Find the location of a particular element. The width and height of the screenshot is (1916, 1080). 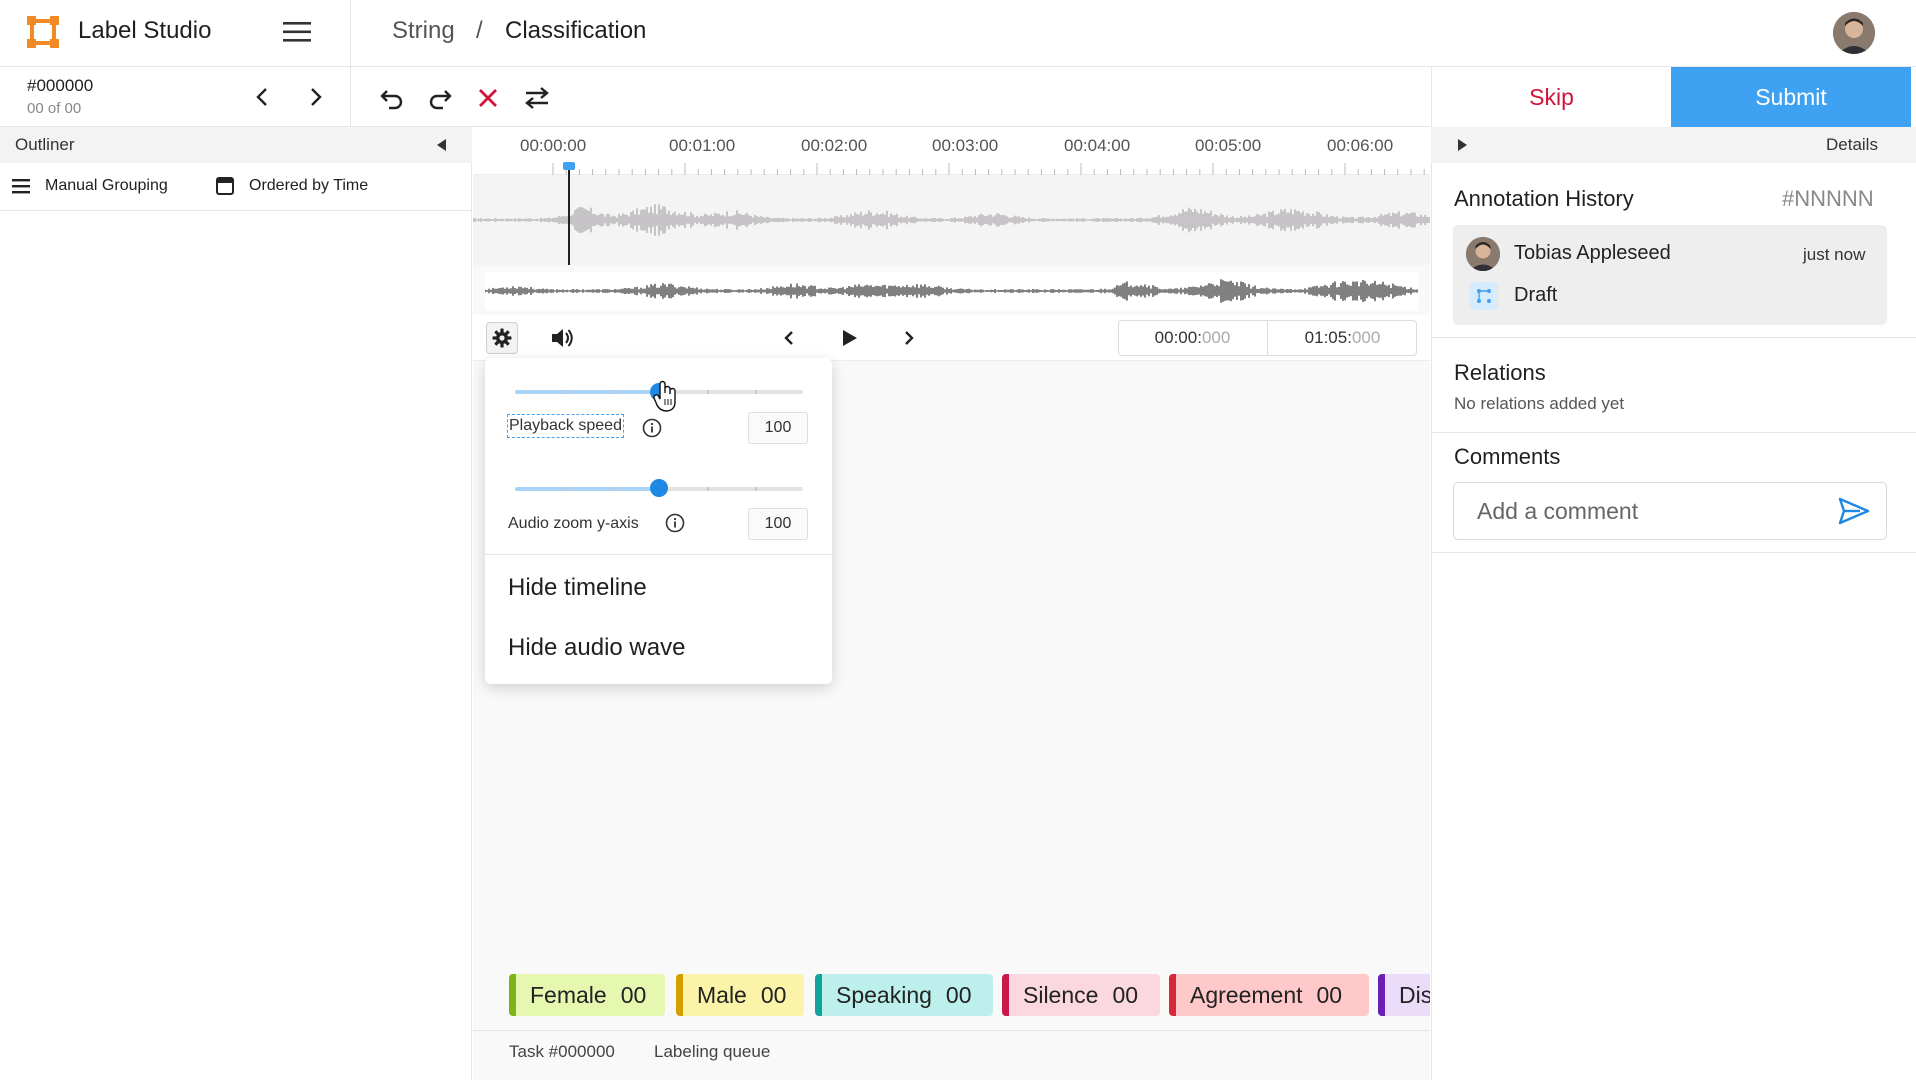

timeline-tick: 00:01:00 is located at coordinates (702, 145).